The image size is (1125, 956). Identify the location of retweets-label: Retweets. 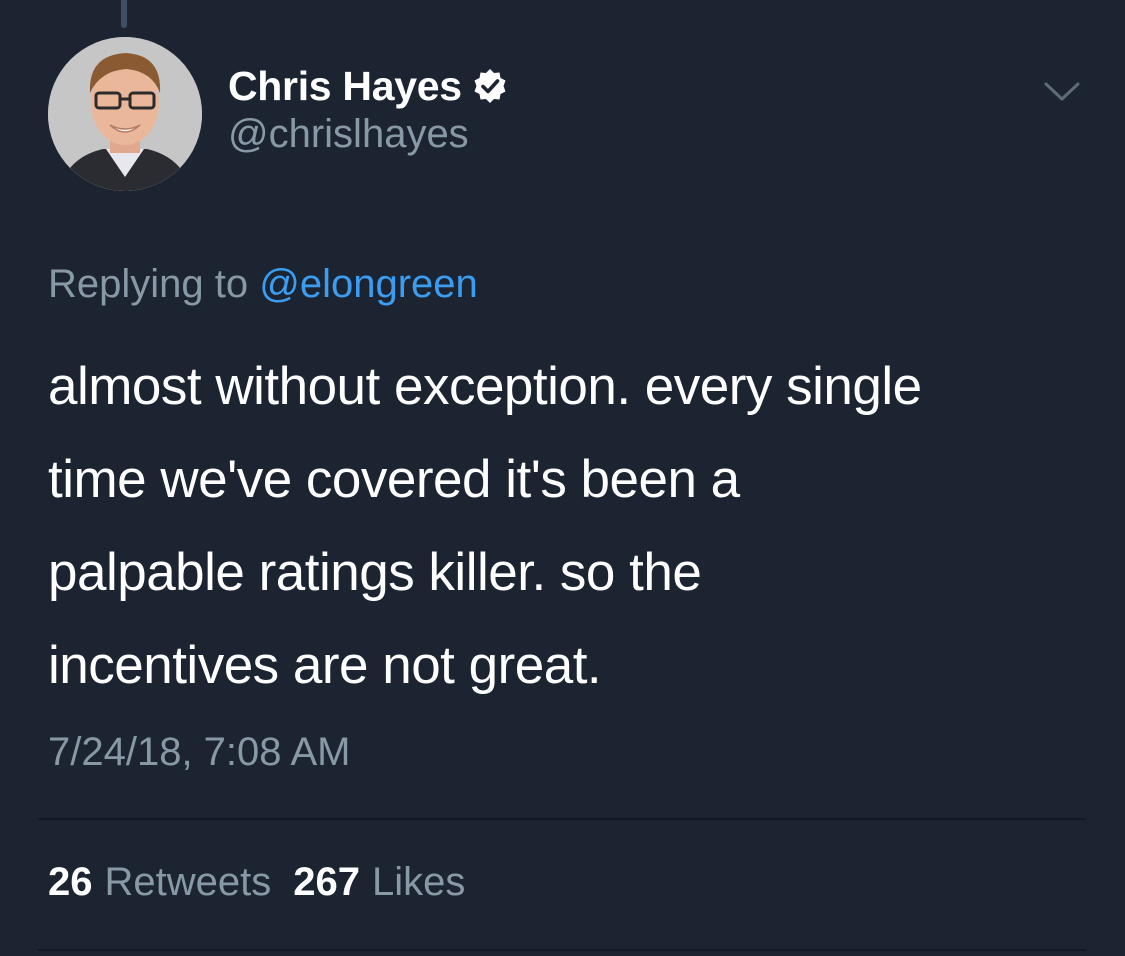
(188, 882).